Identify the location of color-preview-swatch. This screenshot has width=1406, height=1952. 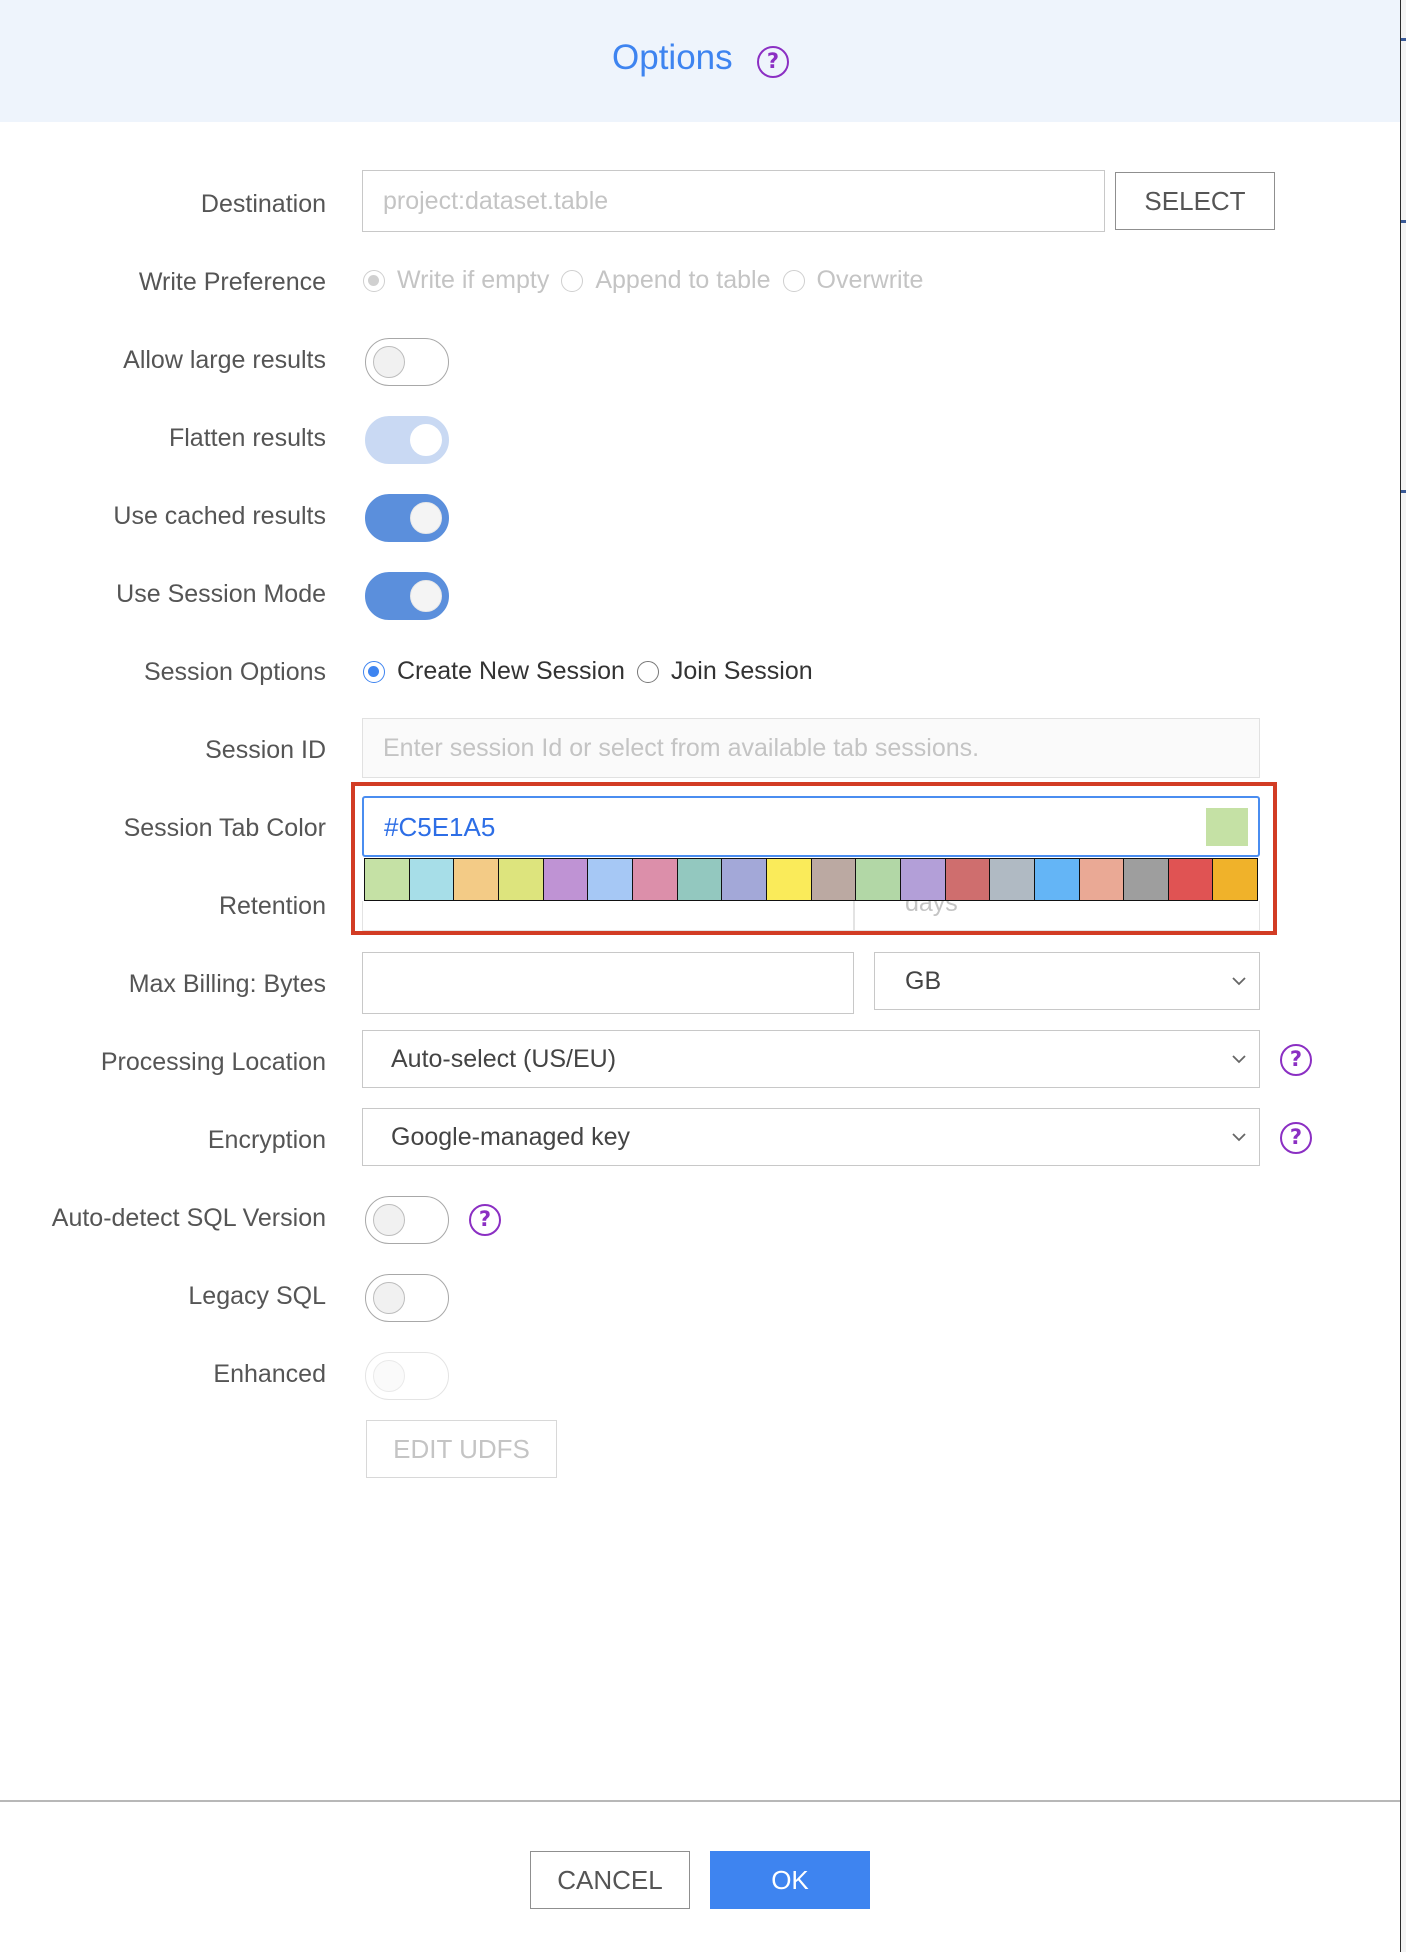
(1227, 827).